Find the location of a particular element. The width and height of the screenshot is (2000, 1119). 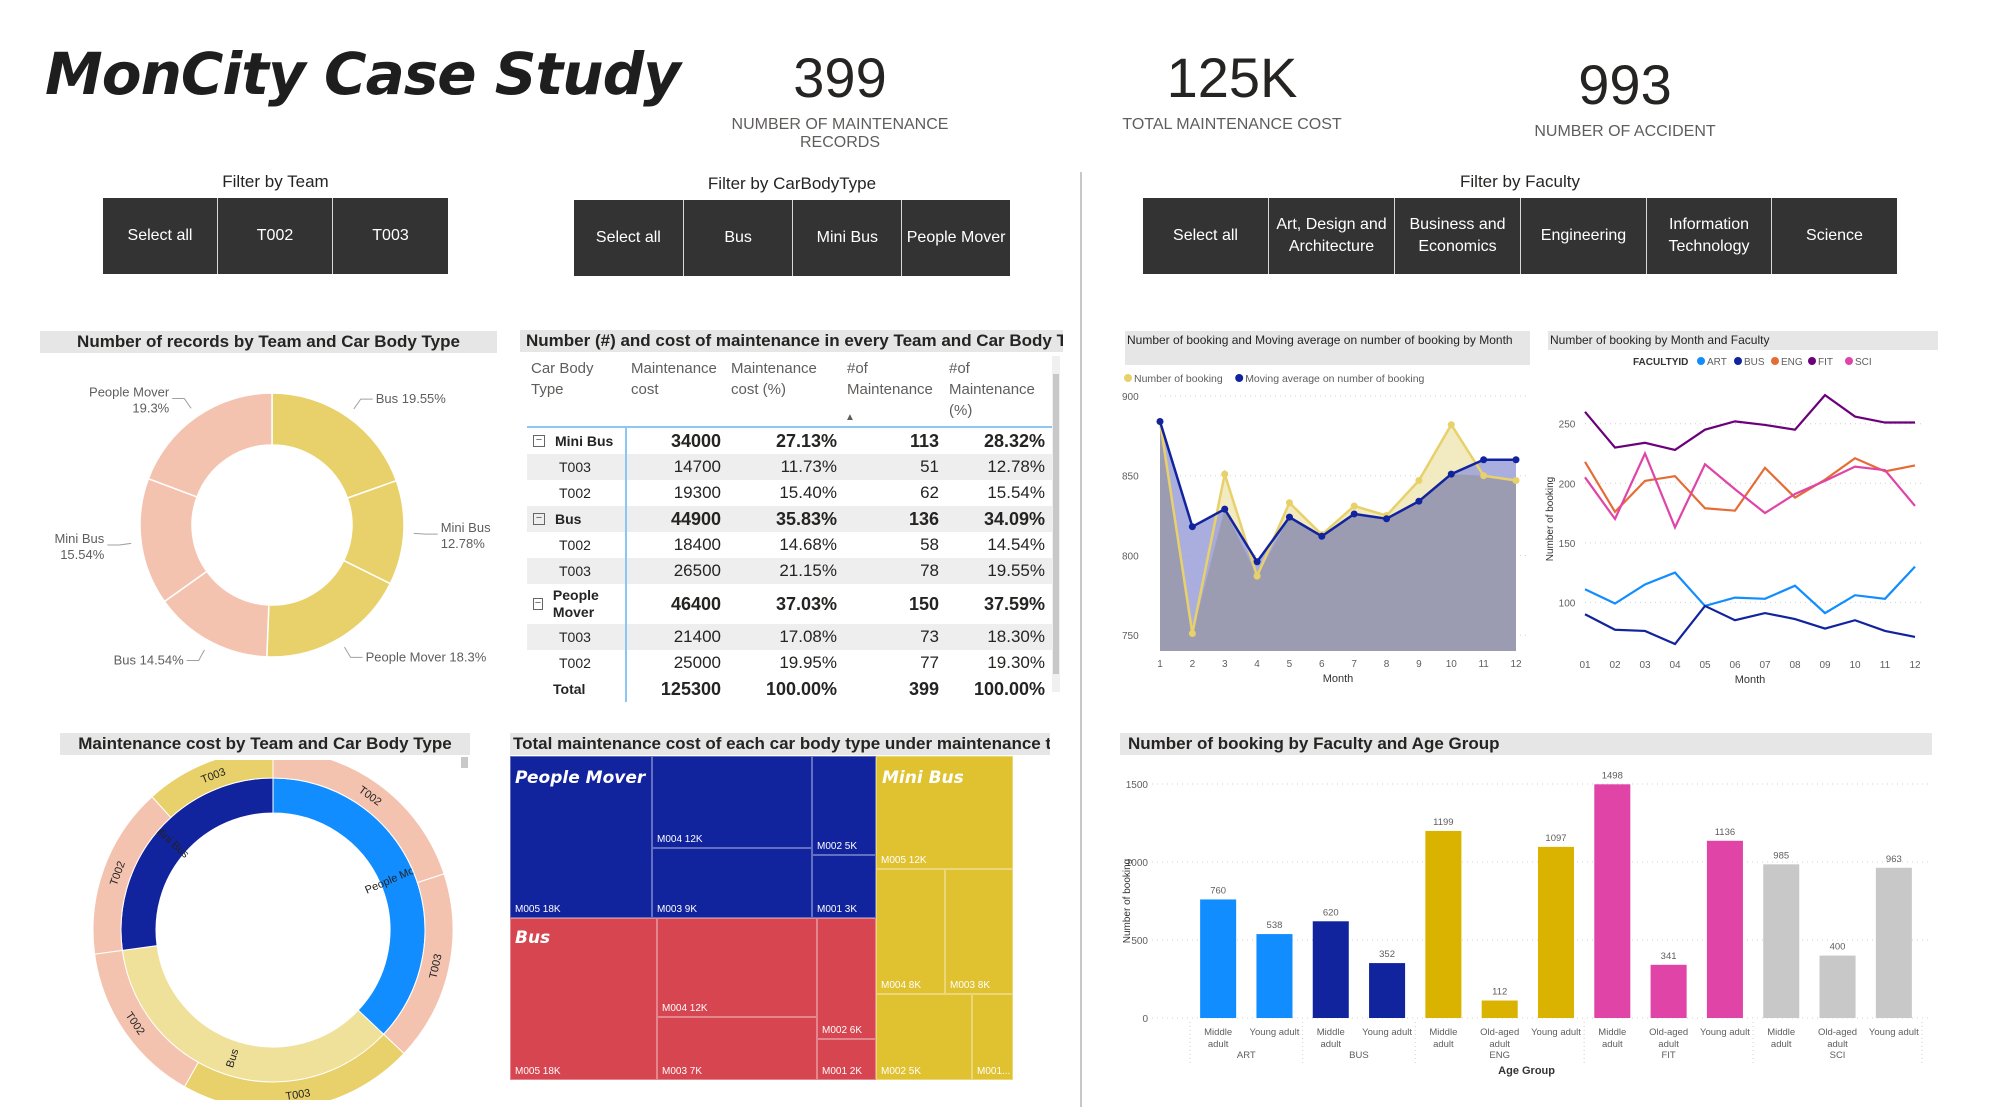

bar-bus-middle-adult is located at coordinates (1330, 969).